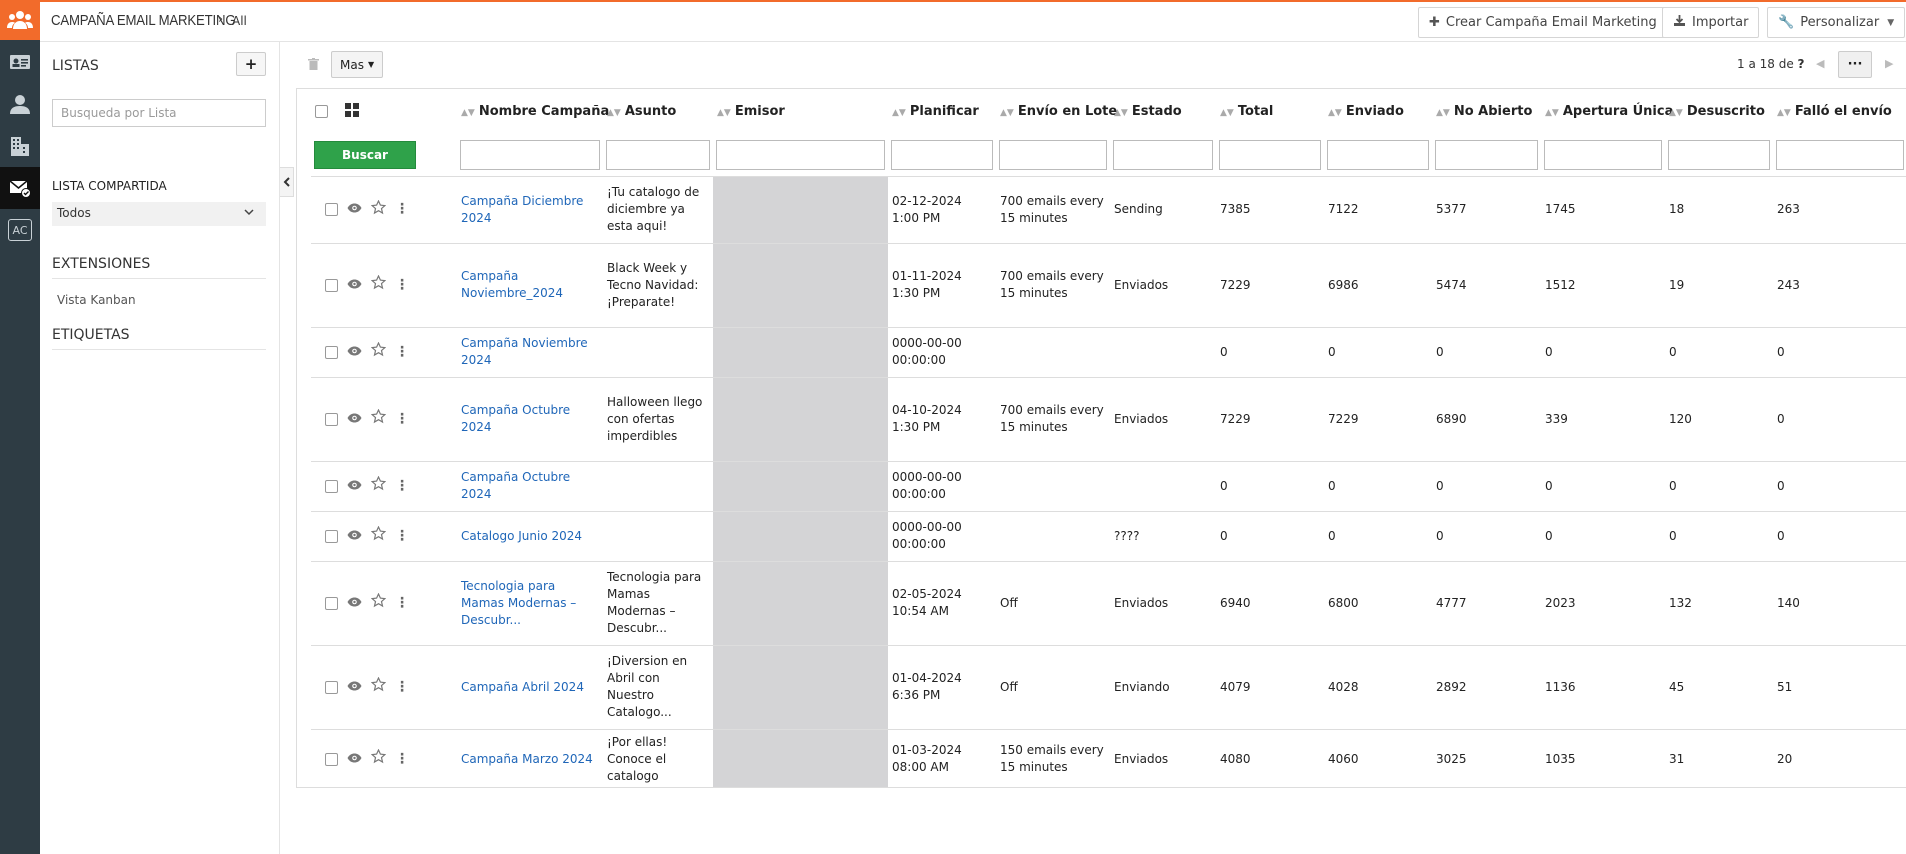 The image size is (1906, 854). I want to click on pagination-total: ?, so click(1801, 64).